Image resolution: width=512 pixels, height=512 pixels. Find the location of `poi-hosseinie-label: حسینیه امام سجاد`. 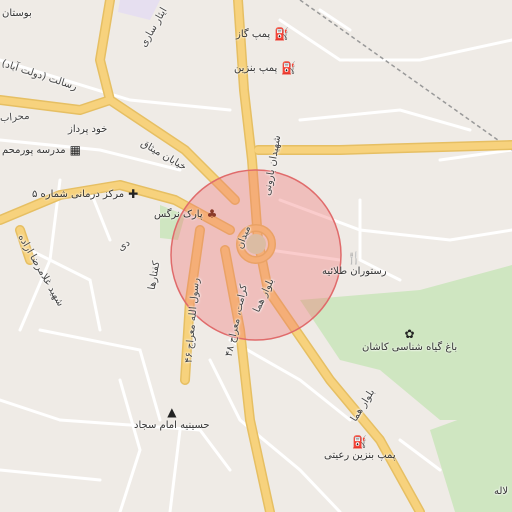

poi-hosseinie-label: حسینیه امام سجاد is located at coordinates (172, 425).